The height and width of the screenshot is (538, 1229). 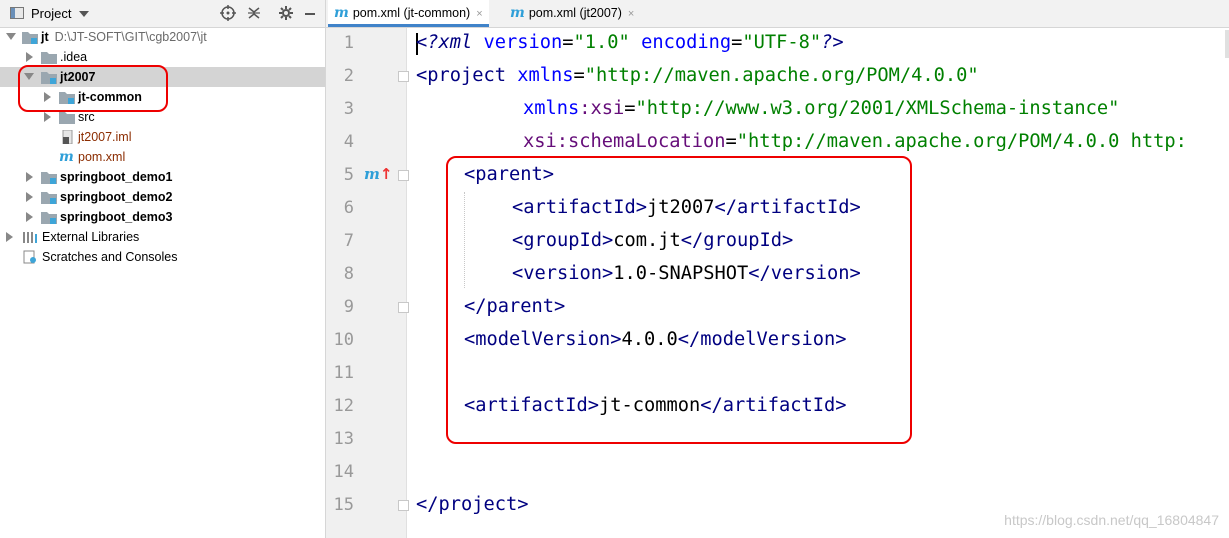 I want to click on tree-item-label: jt2007, so click(x=78, y=77).